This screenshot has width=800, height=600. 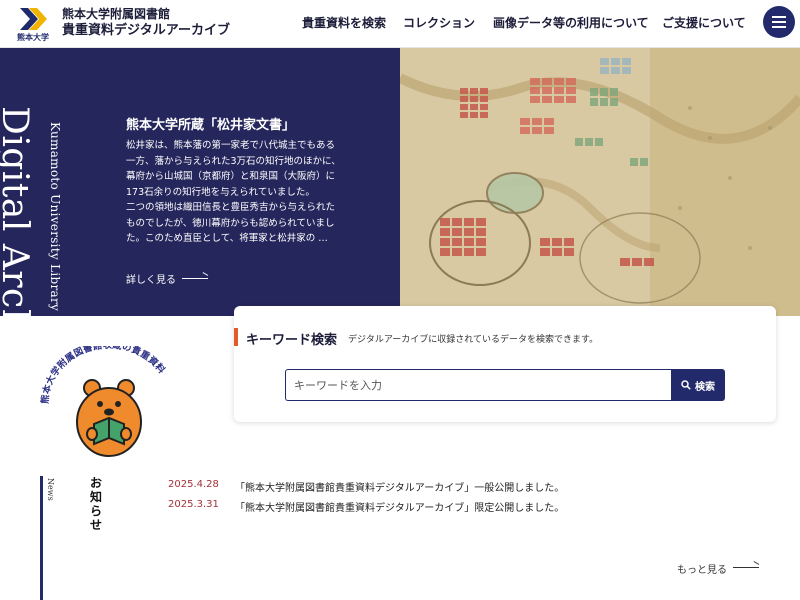 I want to click on search-description: デジタルアーカイブに収録されているデータを検索できます。, so click(x=473, y=340).